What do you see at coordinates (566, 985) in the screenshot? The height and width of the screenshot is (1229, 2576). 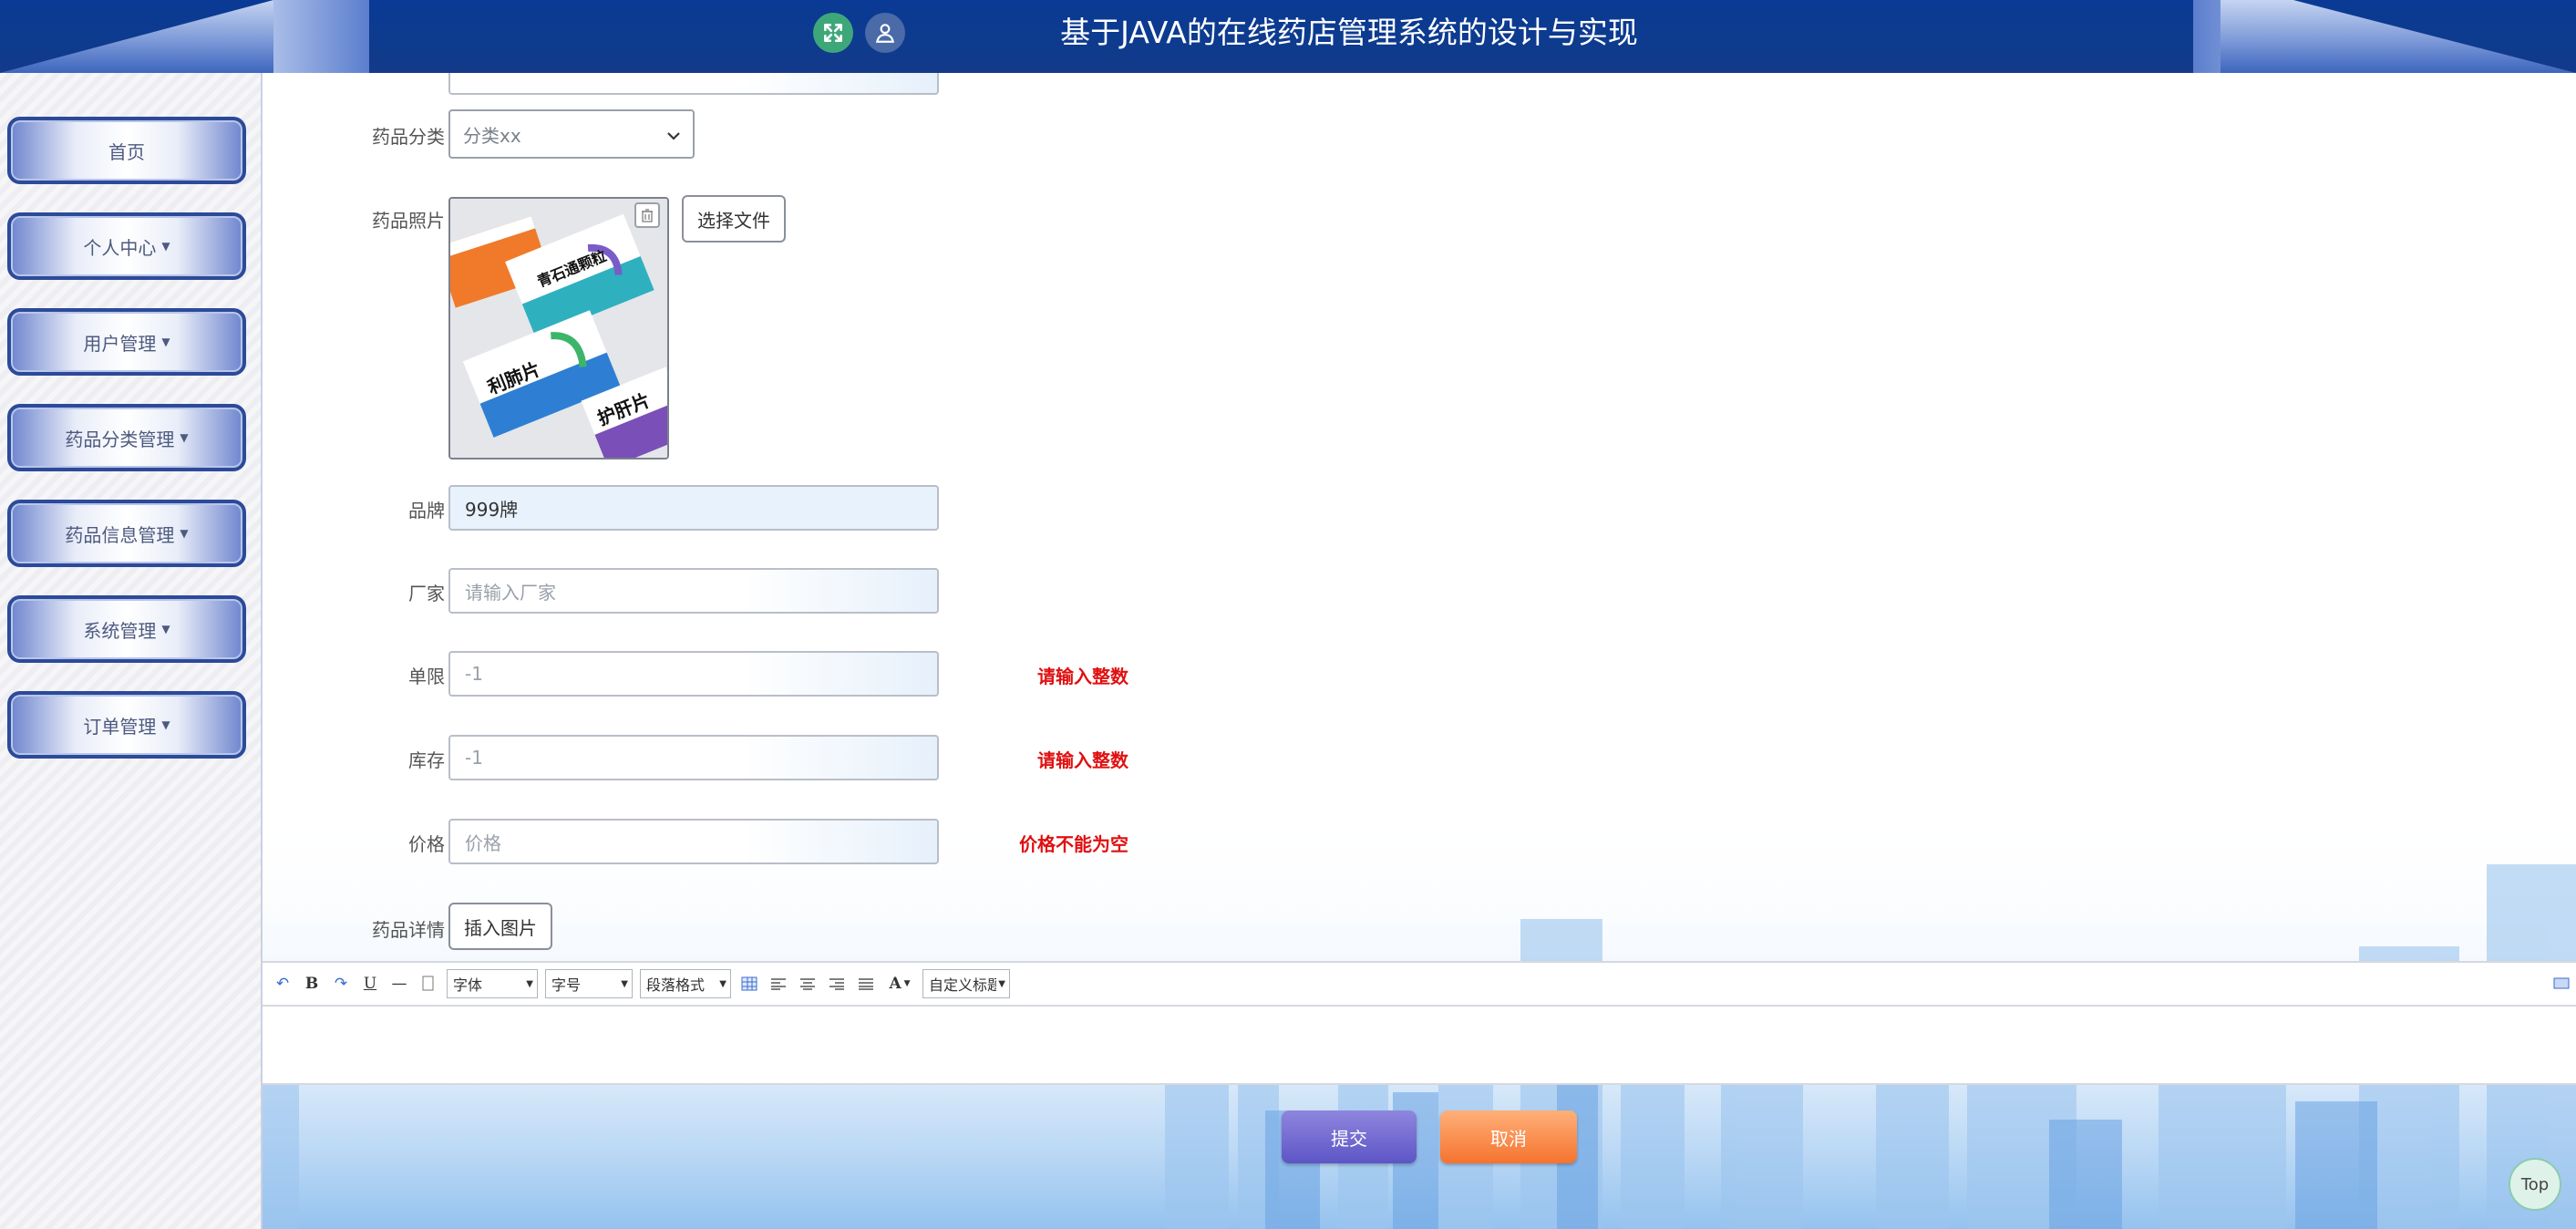 I see `font-size-value: 字号` at bounding box center [566, 985].